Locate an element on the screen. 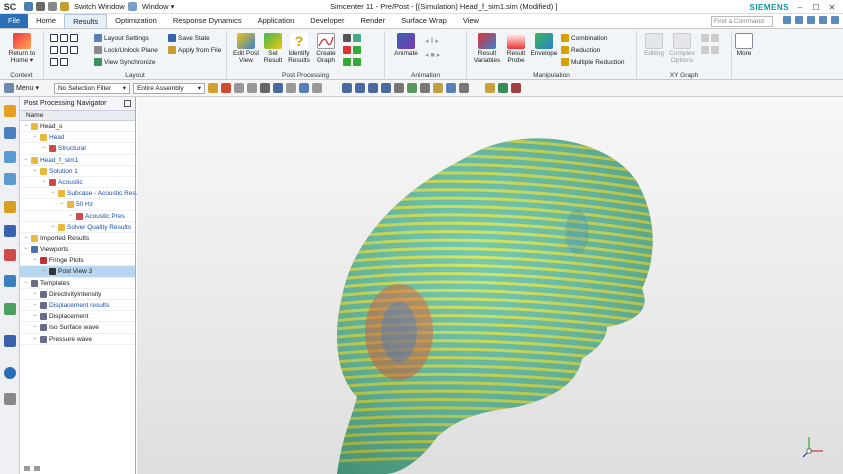  part-navigator-icon is located at coordinates (10, 157).